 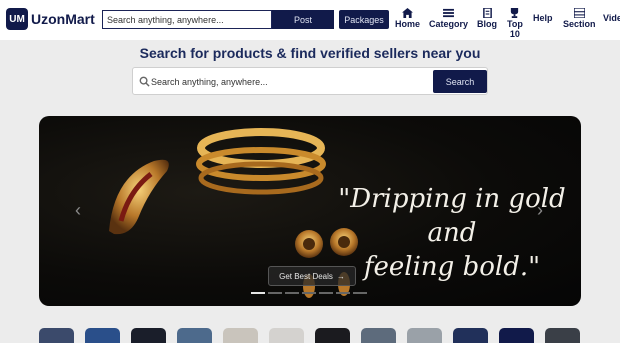 What do you see at coordinates (407, 13) in the screenshot?
I see `home-icon` at bounding box center [407, 13].